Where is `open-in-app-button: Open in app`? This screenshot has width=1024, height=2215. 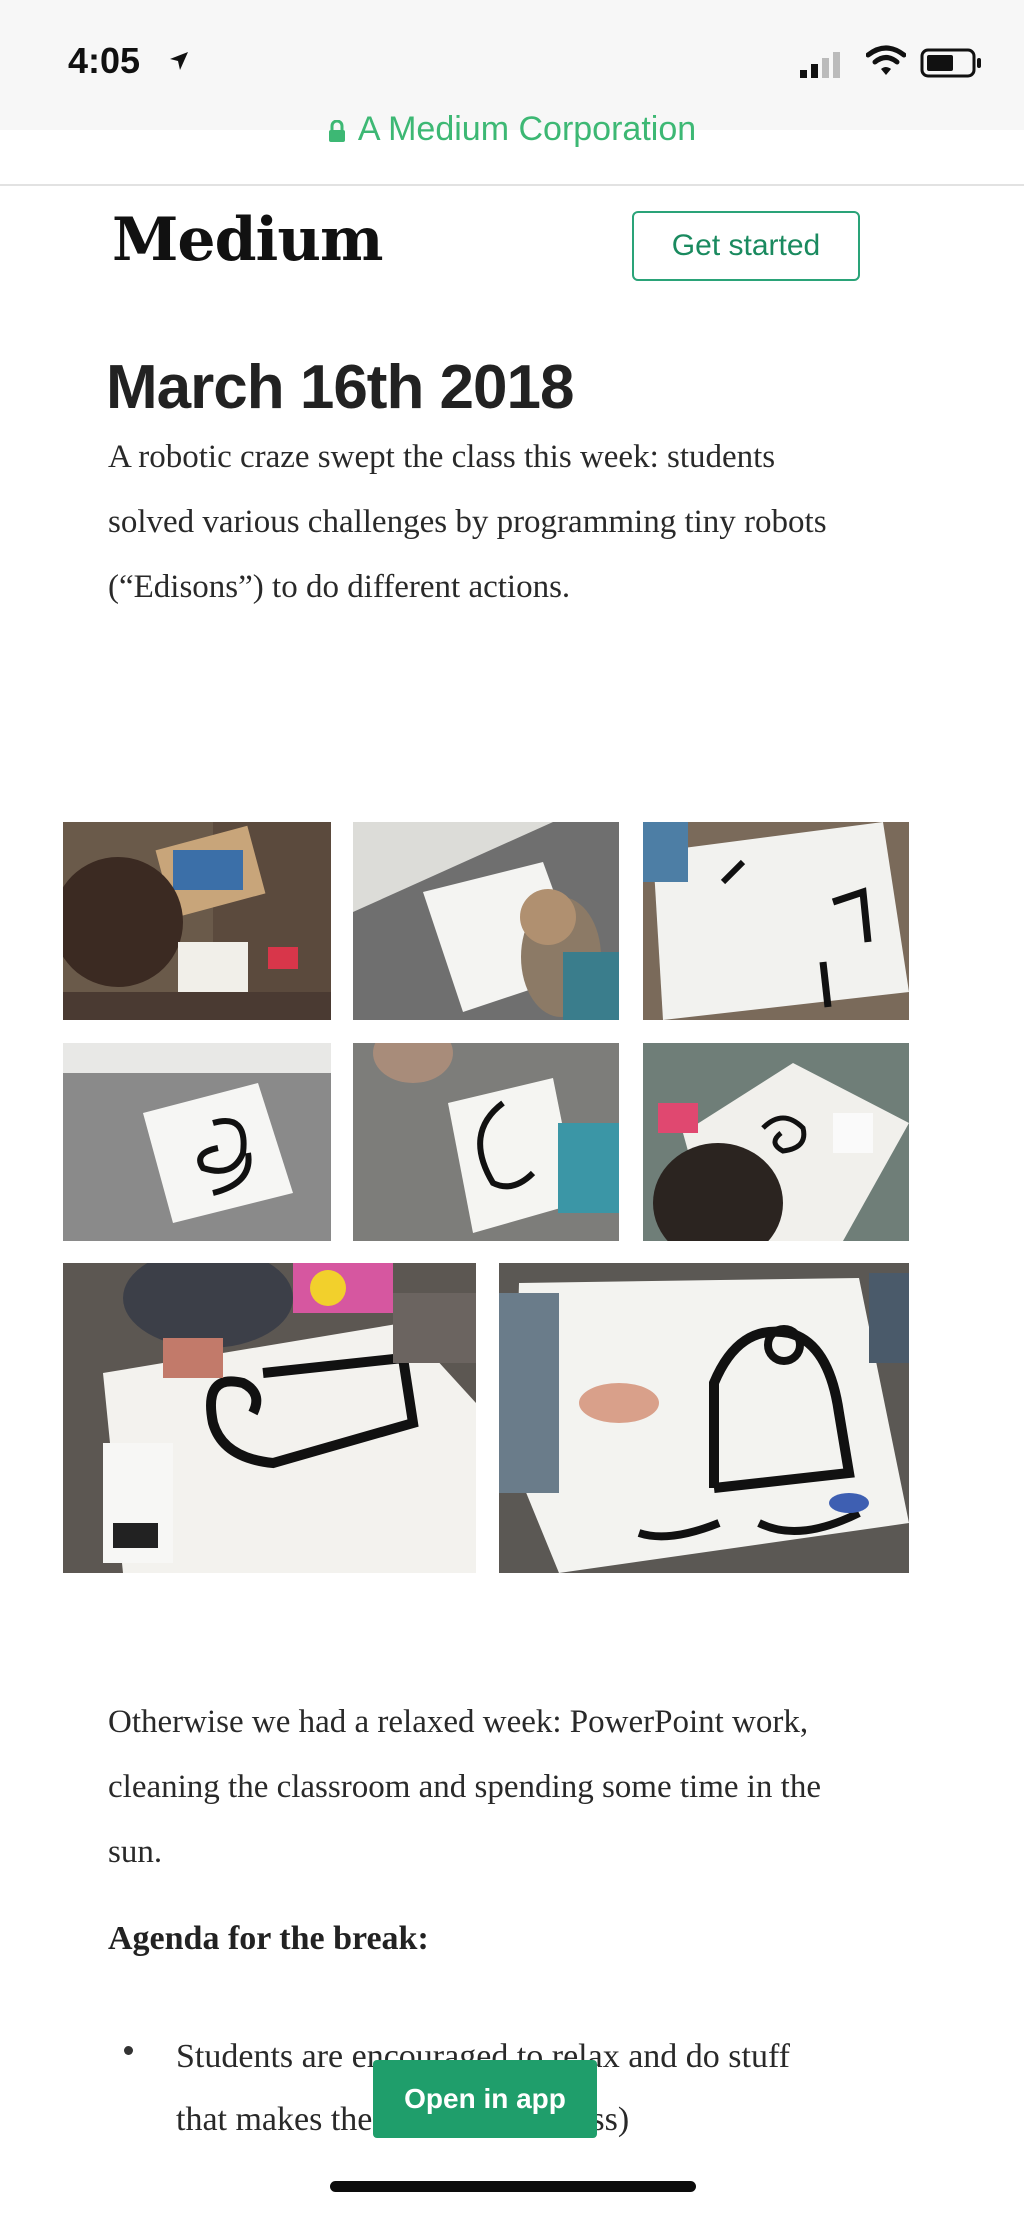 open-in-app-button: Open in app is located at coordinates (485, 2099).